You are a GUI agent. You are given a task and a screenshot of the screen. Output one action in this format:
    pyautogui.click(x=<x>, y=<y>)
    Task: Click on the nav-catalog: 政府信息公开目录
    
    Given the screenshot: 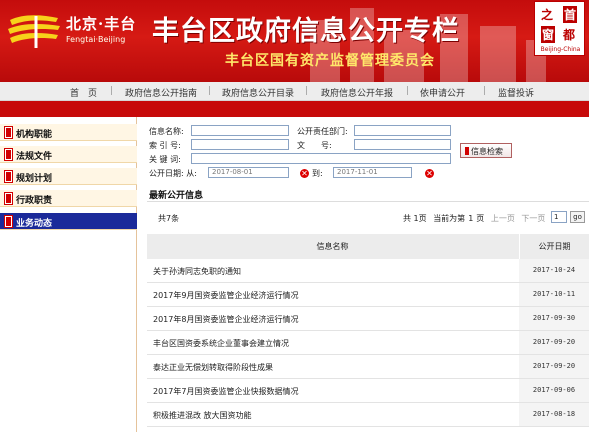 What is the action you would take?
    pyautogui.click(x=258, y=92)
    